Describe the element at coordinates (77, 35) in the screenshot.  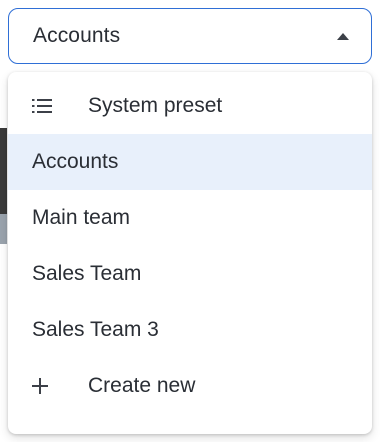
I see `team-select-value: Accounts` at that location.